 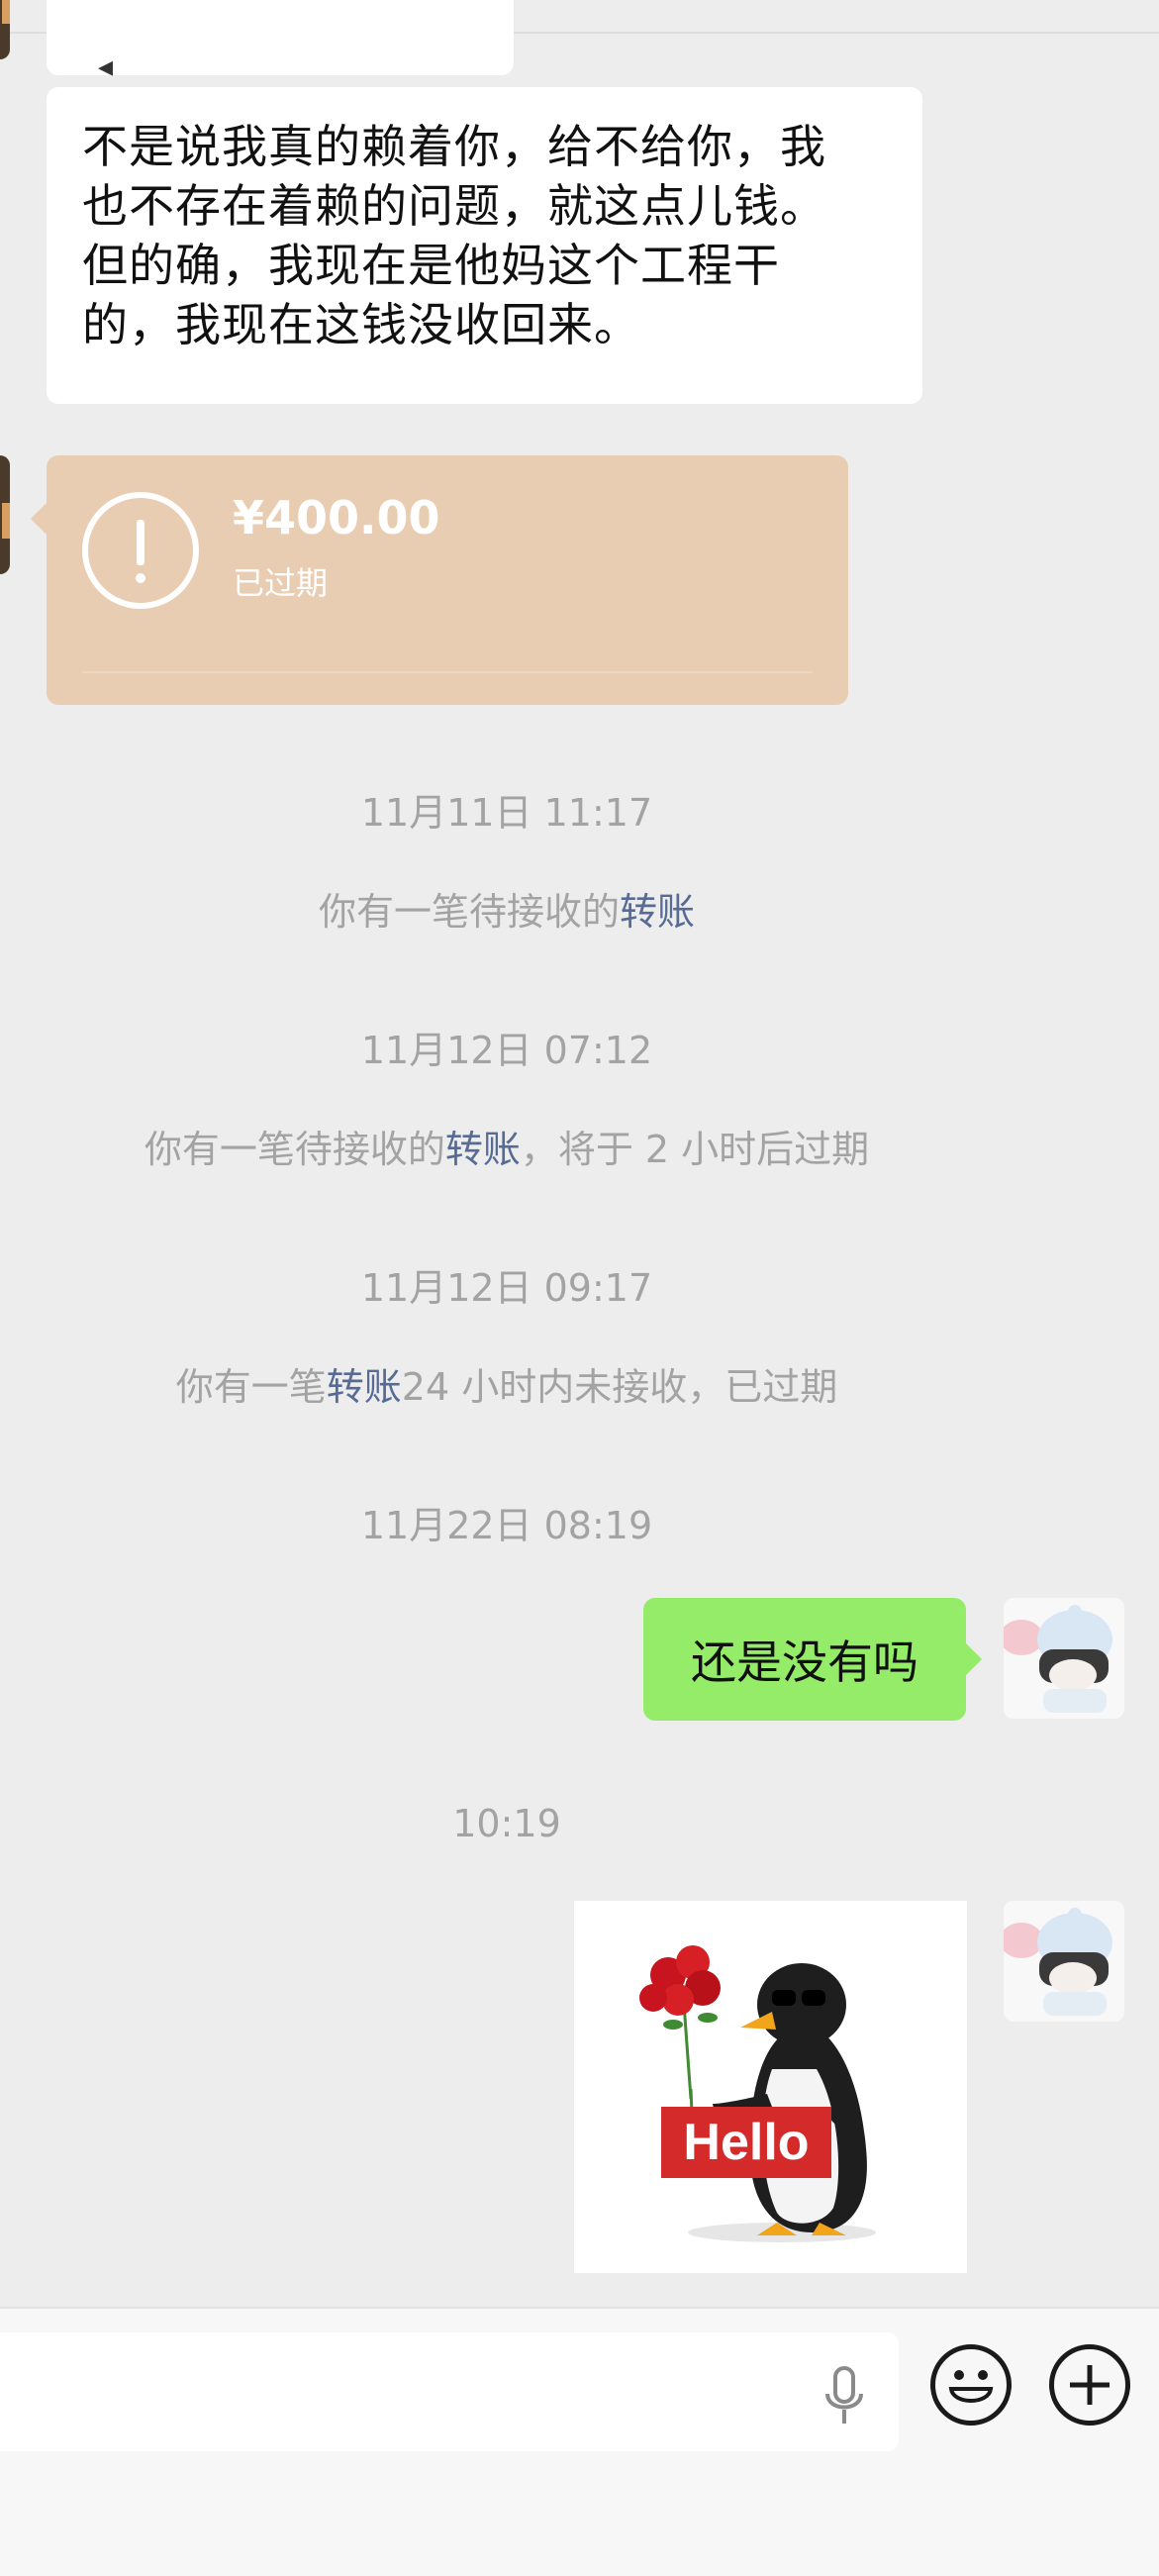 What do you see at coordinates (281, 583) in the screenshot?
I see `transfer-status: 已过期` at bounding box center [281, 583].